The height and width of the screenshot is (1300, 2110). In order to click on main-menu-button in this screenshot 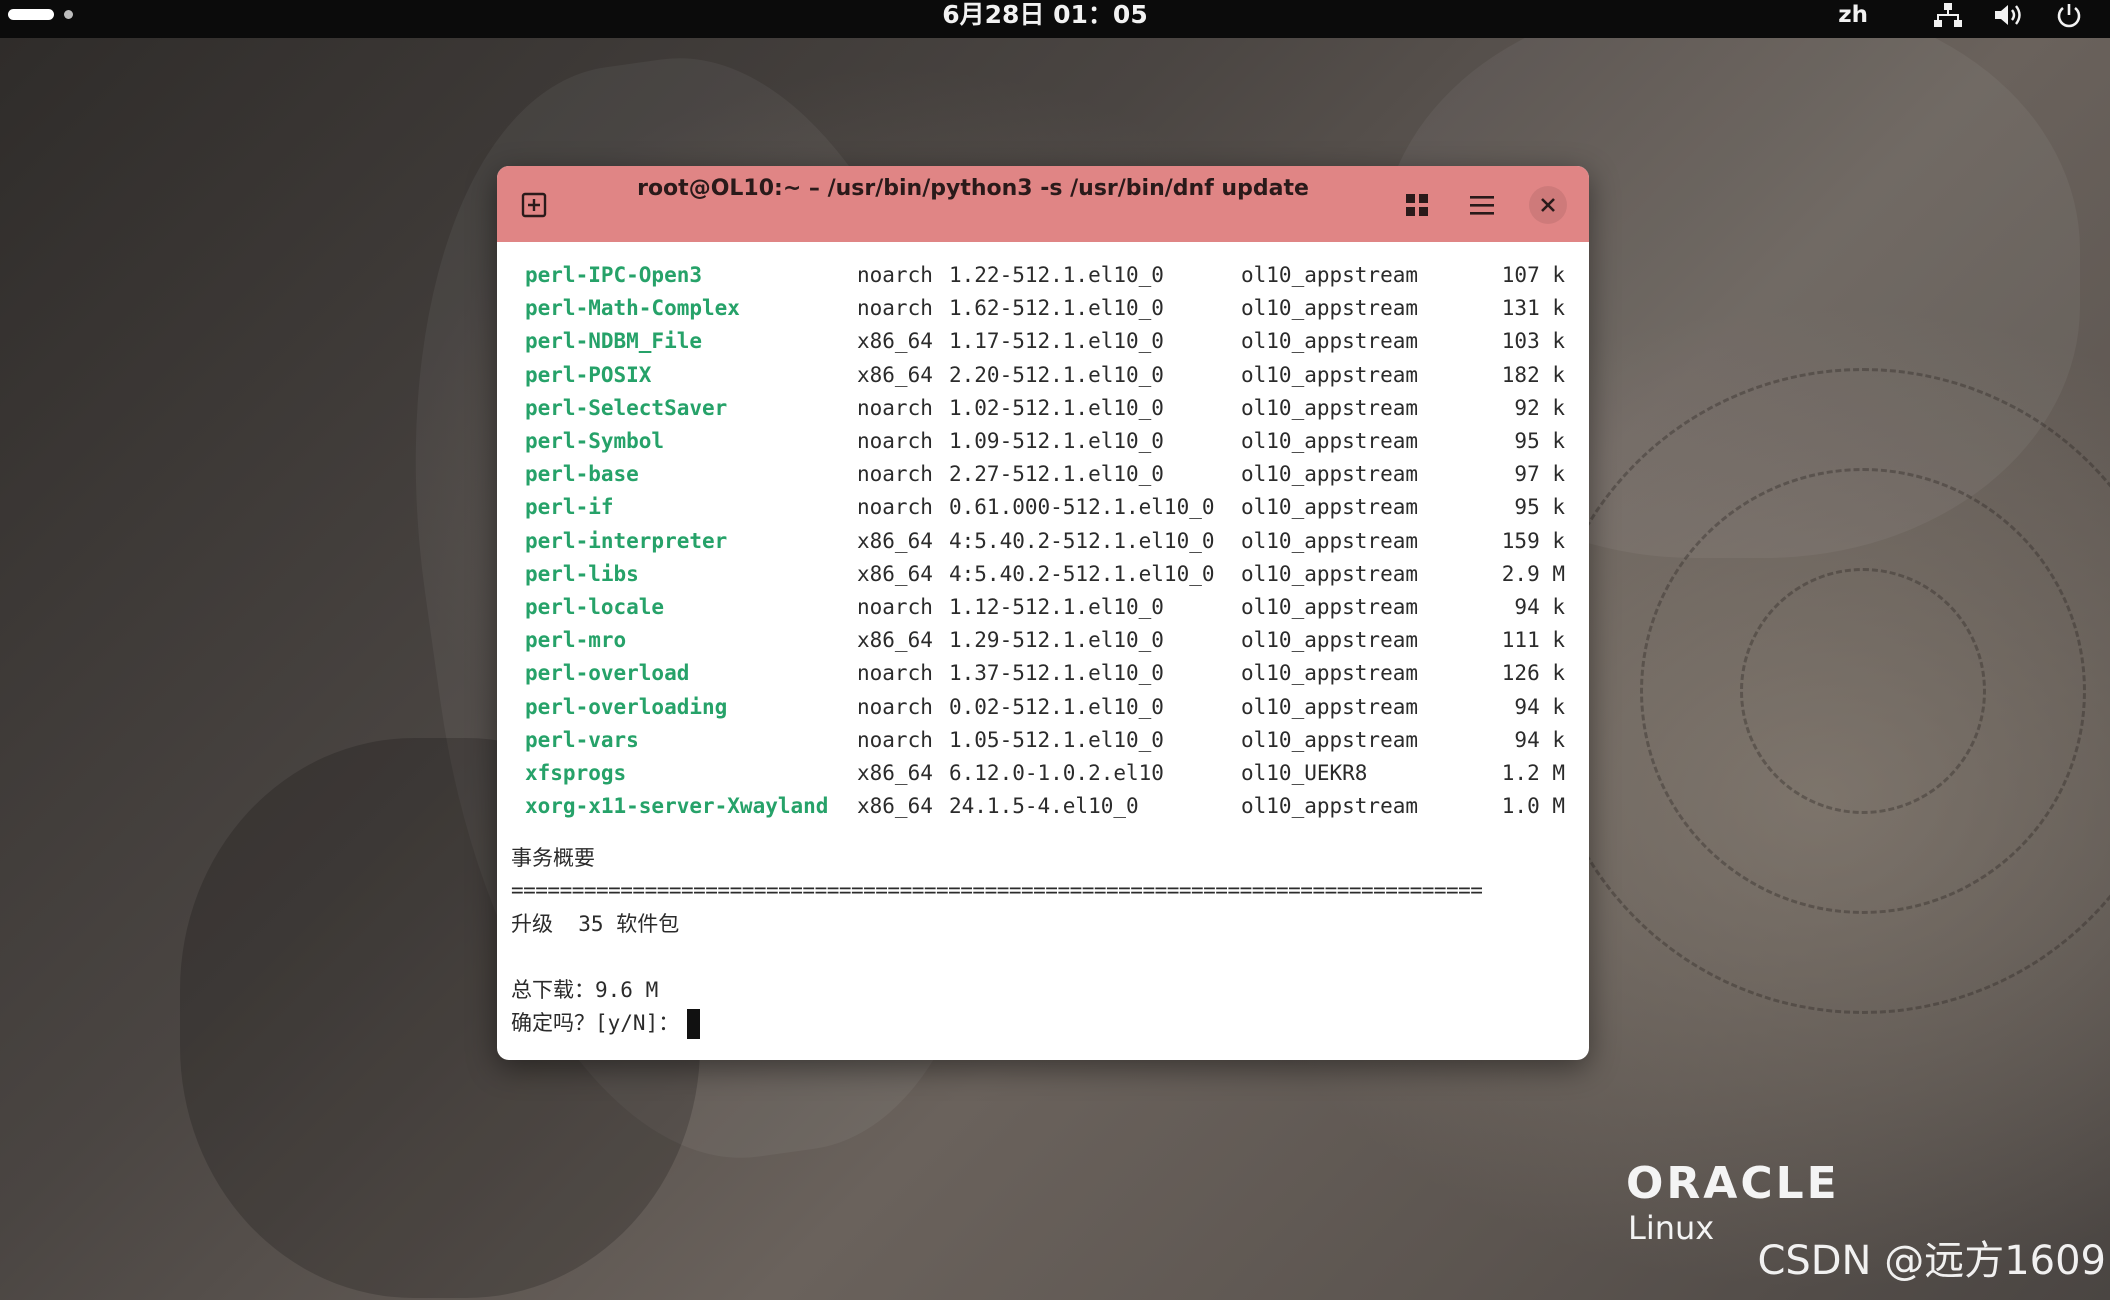, I will do `click(1482, 205)`.